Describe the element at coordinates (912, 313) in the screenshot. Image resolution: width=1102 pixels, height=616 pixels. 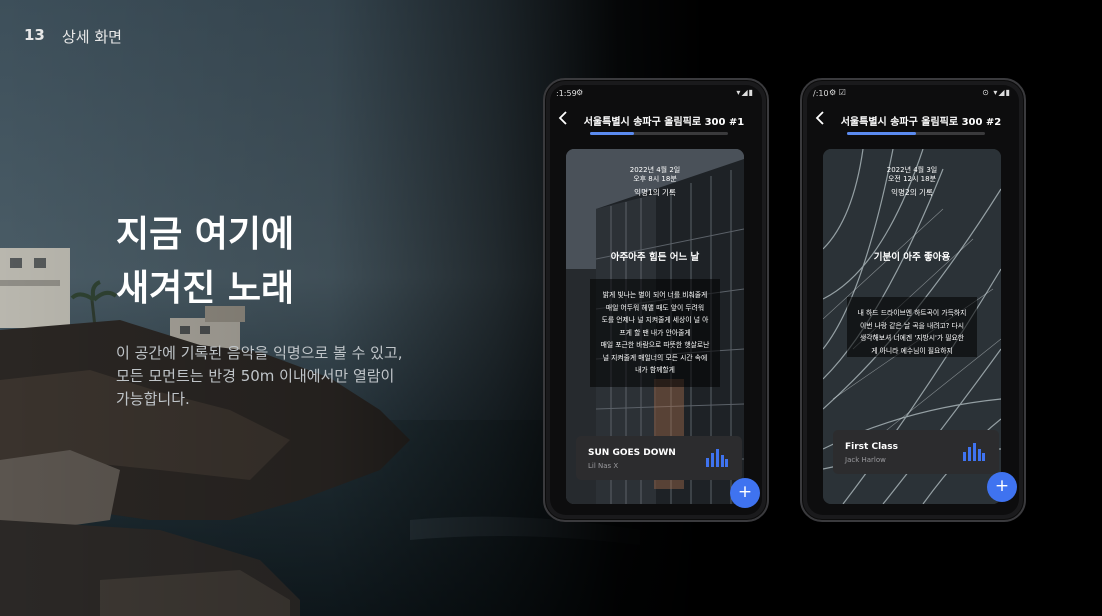
I see `moment-text-line: 내 하드 드라이브엔 하트곡이 가득하지` at that location.